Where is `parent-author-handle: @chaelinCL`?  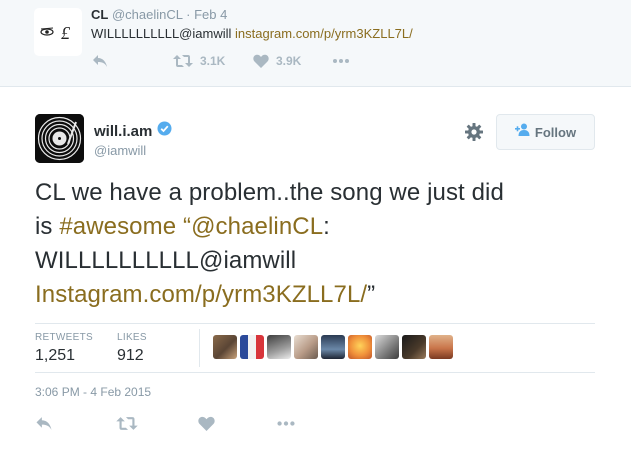 parent-author-handle: @chaelinCL is located at coordinates (147, 14).